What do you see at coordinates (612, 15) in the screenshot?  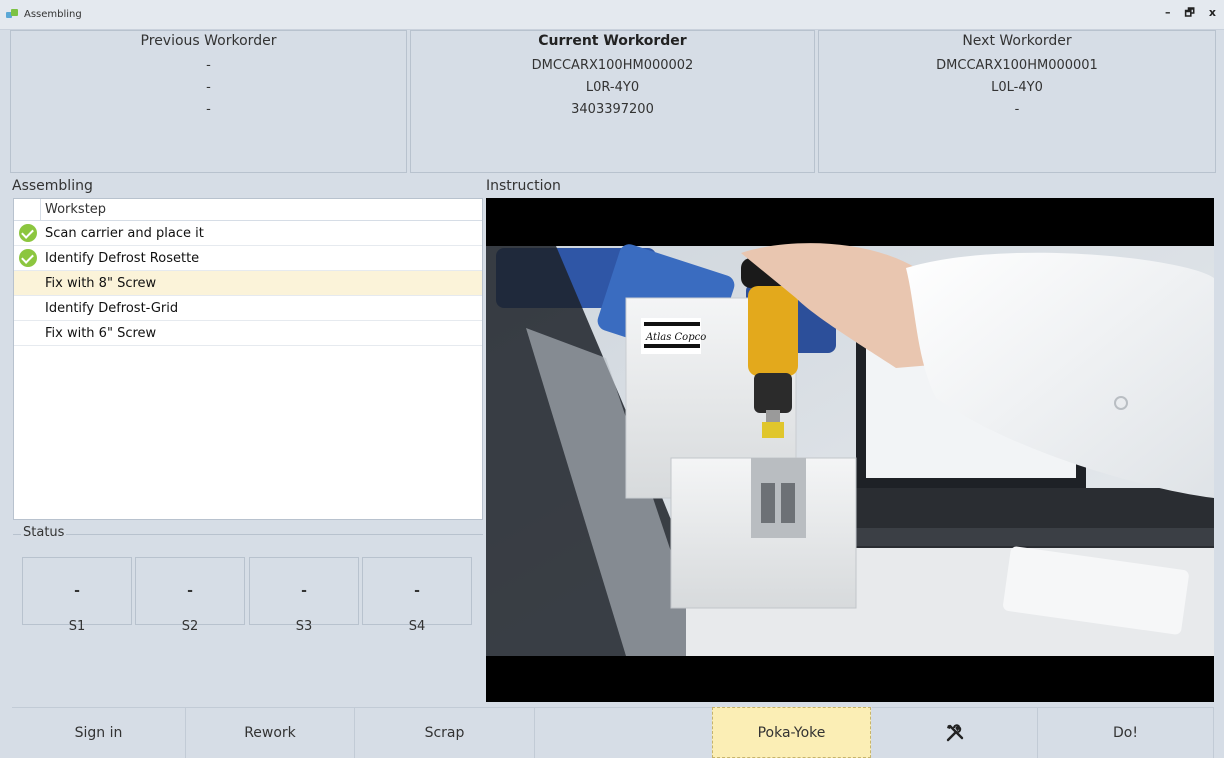 I see `title-bar: Assembling – 🗗 x` at bounding box center [612, 15].